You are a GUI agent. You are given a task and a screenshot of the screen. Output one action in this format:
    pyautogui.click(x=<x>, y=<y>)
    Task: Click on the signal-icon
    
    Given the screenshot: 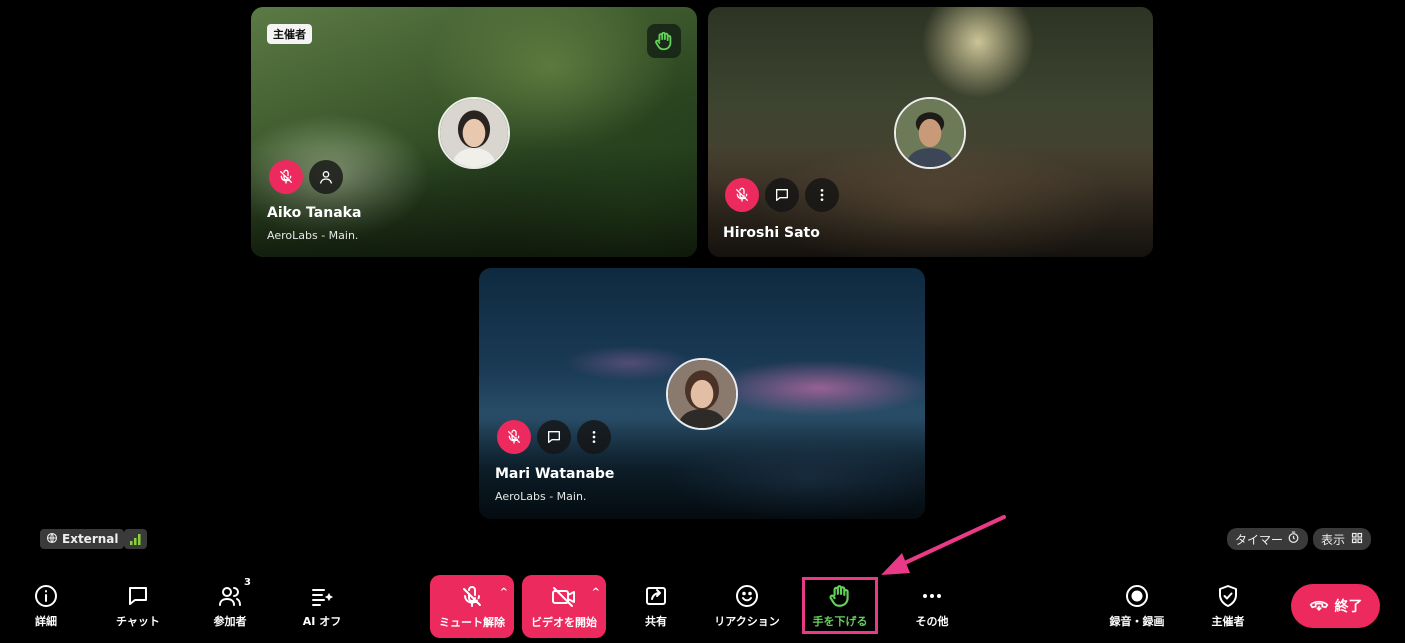 What is the action you would take?
    pyautogui.click(x=135, y=539)
    